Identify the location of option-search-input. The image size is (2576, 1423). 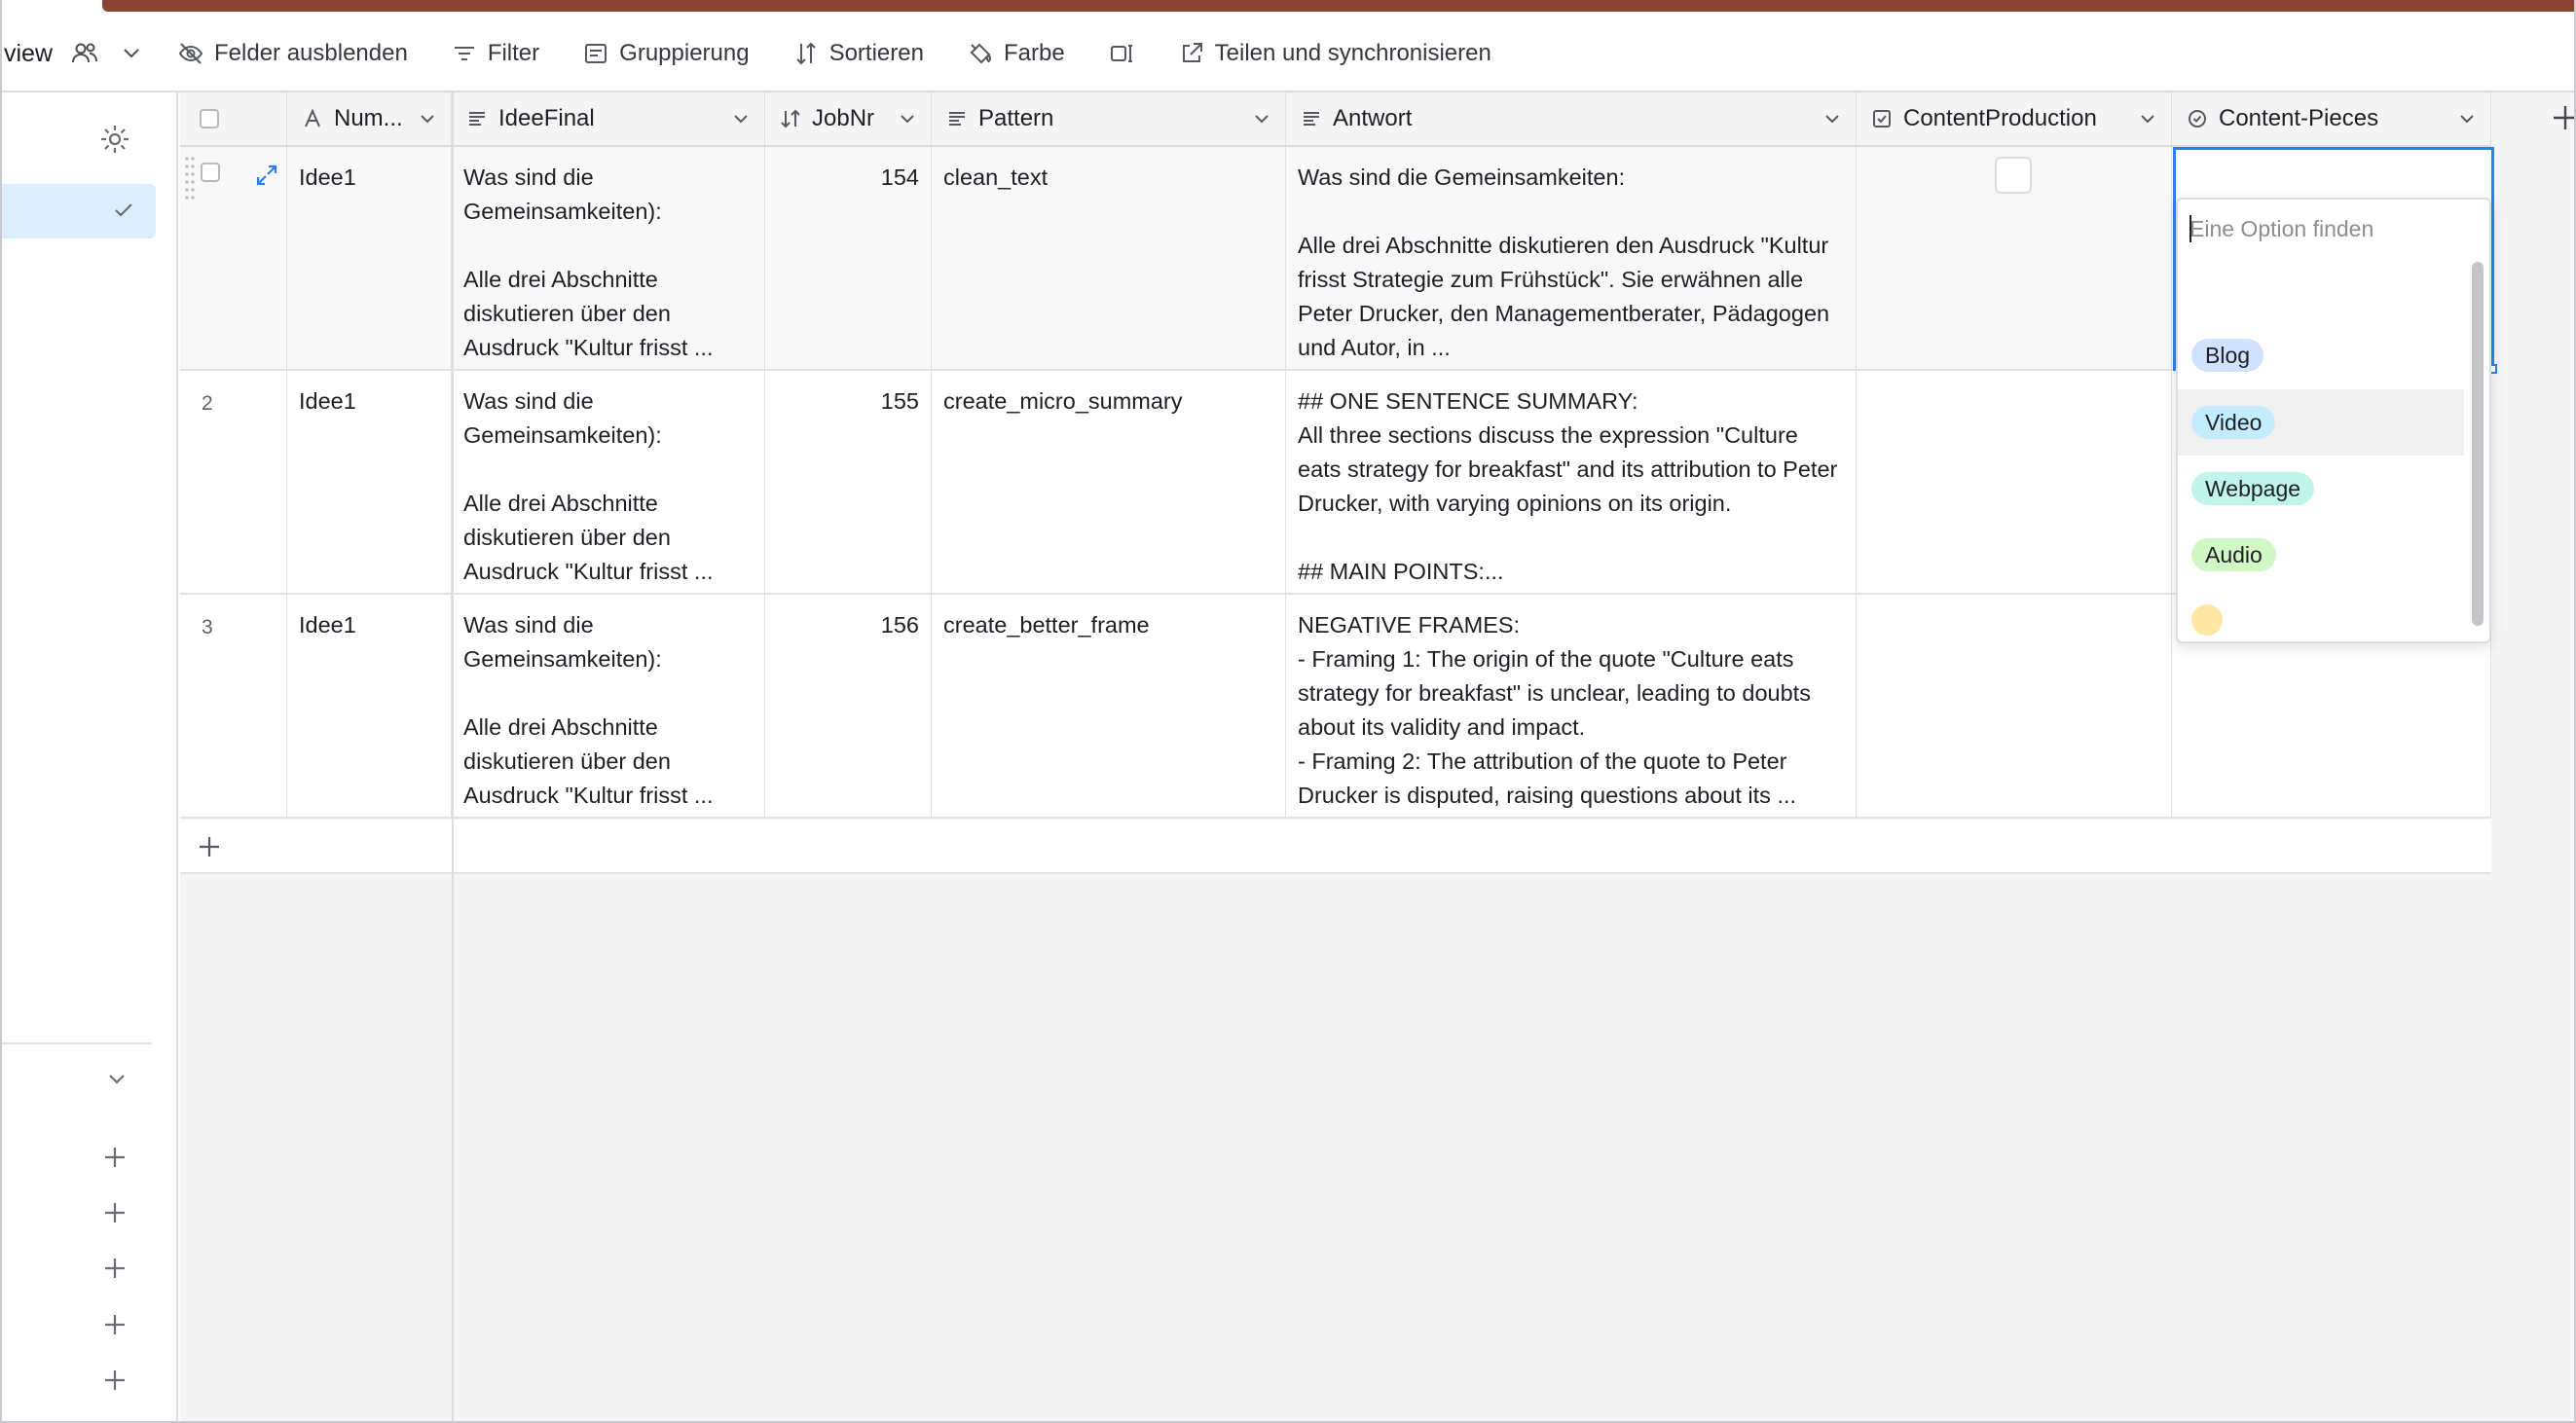
(2333, 229).